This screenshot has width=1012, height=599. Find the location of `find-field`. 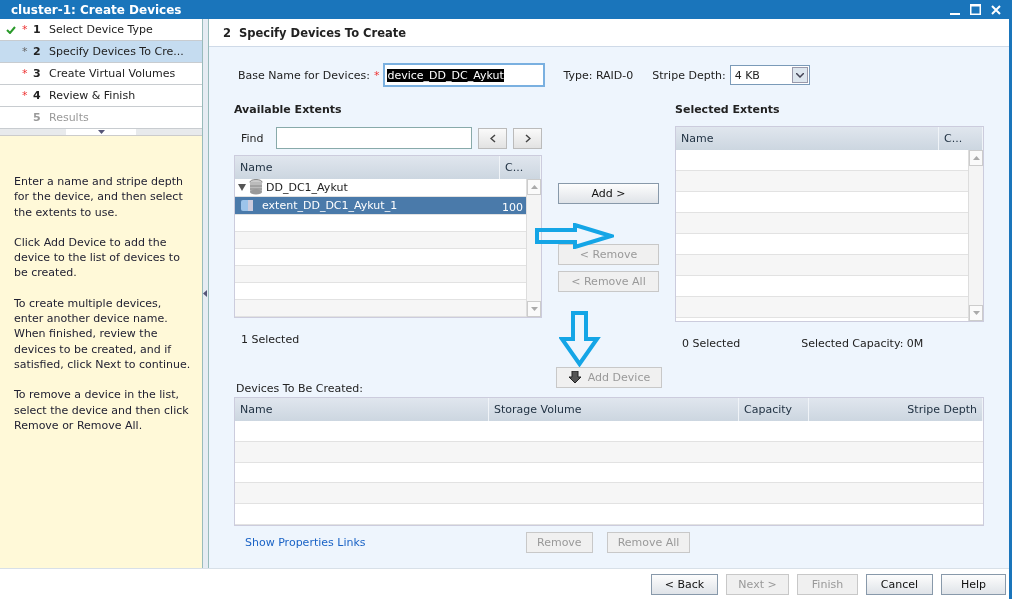

find-field is located at coordinates (374, 138).